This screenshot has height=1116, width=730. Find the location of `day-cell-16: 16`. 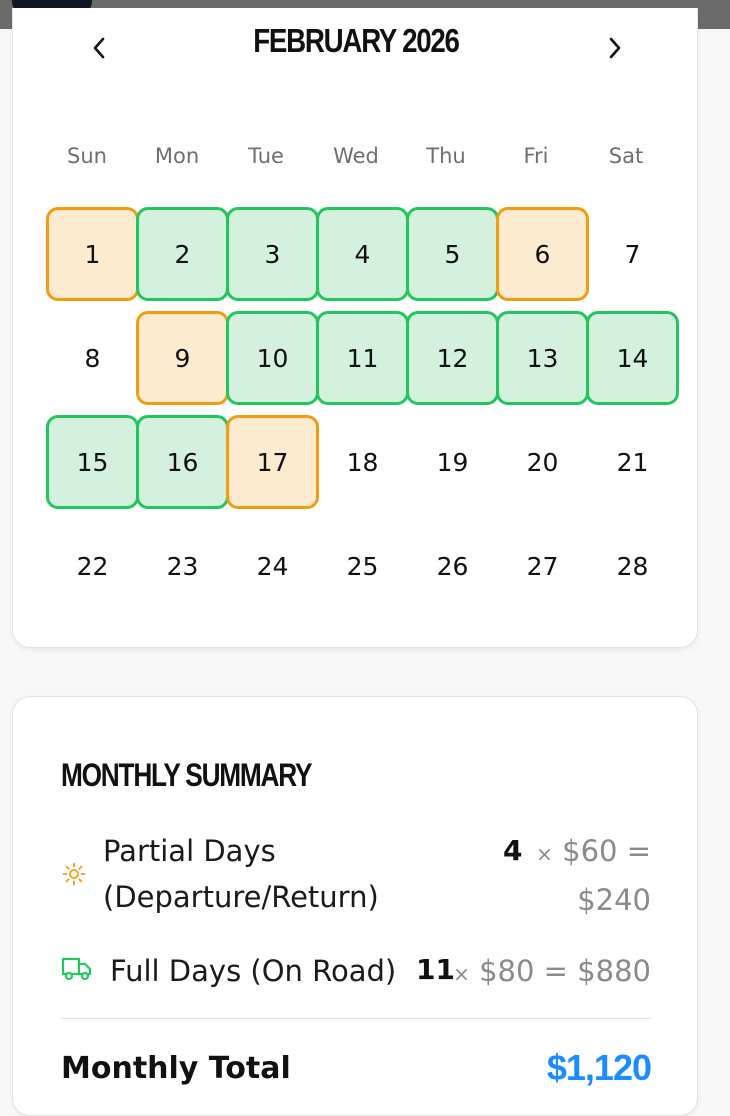

day-cell-16: 16 is located at coordinates (182, 462).